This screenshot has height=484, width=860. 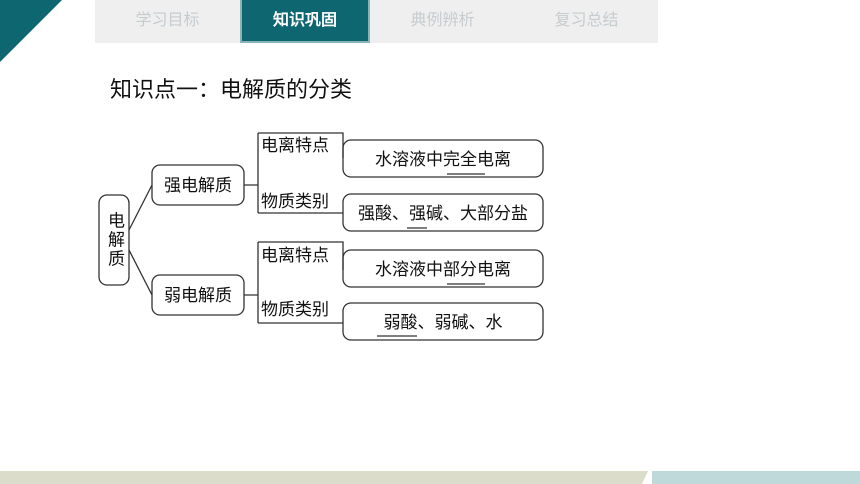 I want to click on tab-example-analysis: 典例辨析, so click(x=442, y=21).